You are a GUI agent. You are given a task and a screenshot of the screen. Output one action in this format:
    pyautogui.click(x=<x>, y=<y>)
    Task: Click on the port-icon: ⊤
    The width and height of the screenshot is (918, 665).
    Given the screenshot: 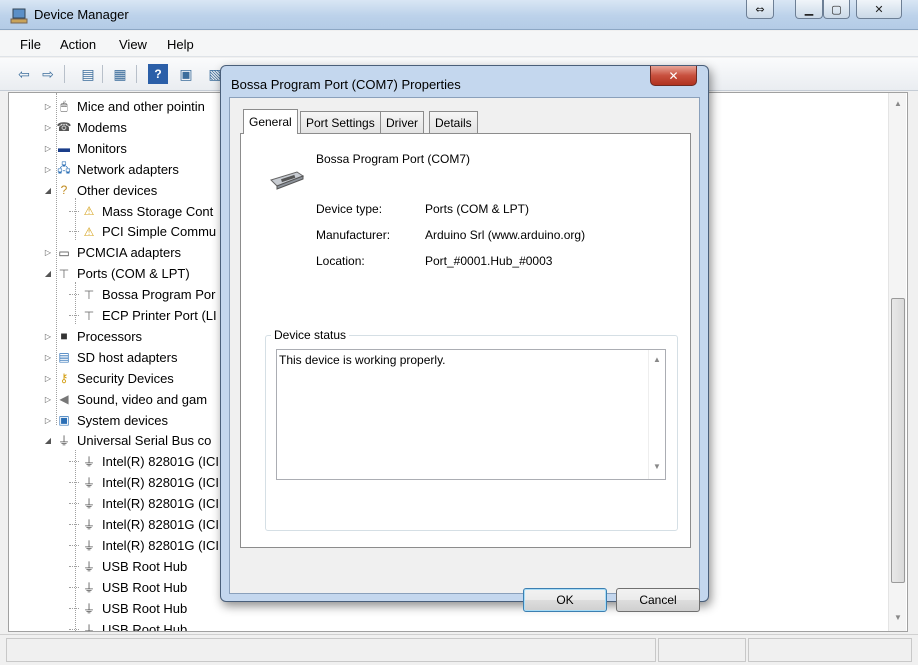 What is the action you would take?
    pyautogui.click(x=89, y=294)
    